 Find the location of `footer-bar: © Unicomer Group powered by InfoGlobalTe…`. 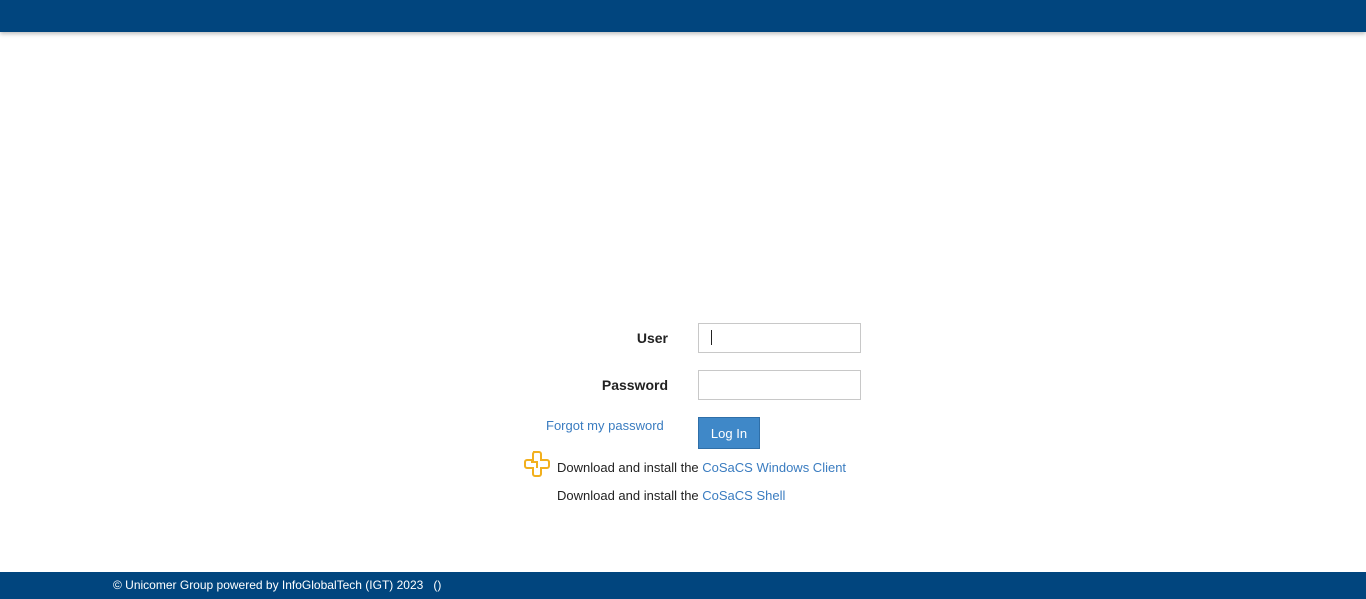

footer-bar: © Unicomer Group powered by InfoGlobalTe… is located at coordinates (683, 585).